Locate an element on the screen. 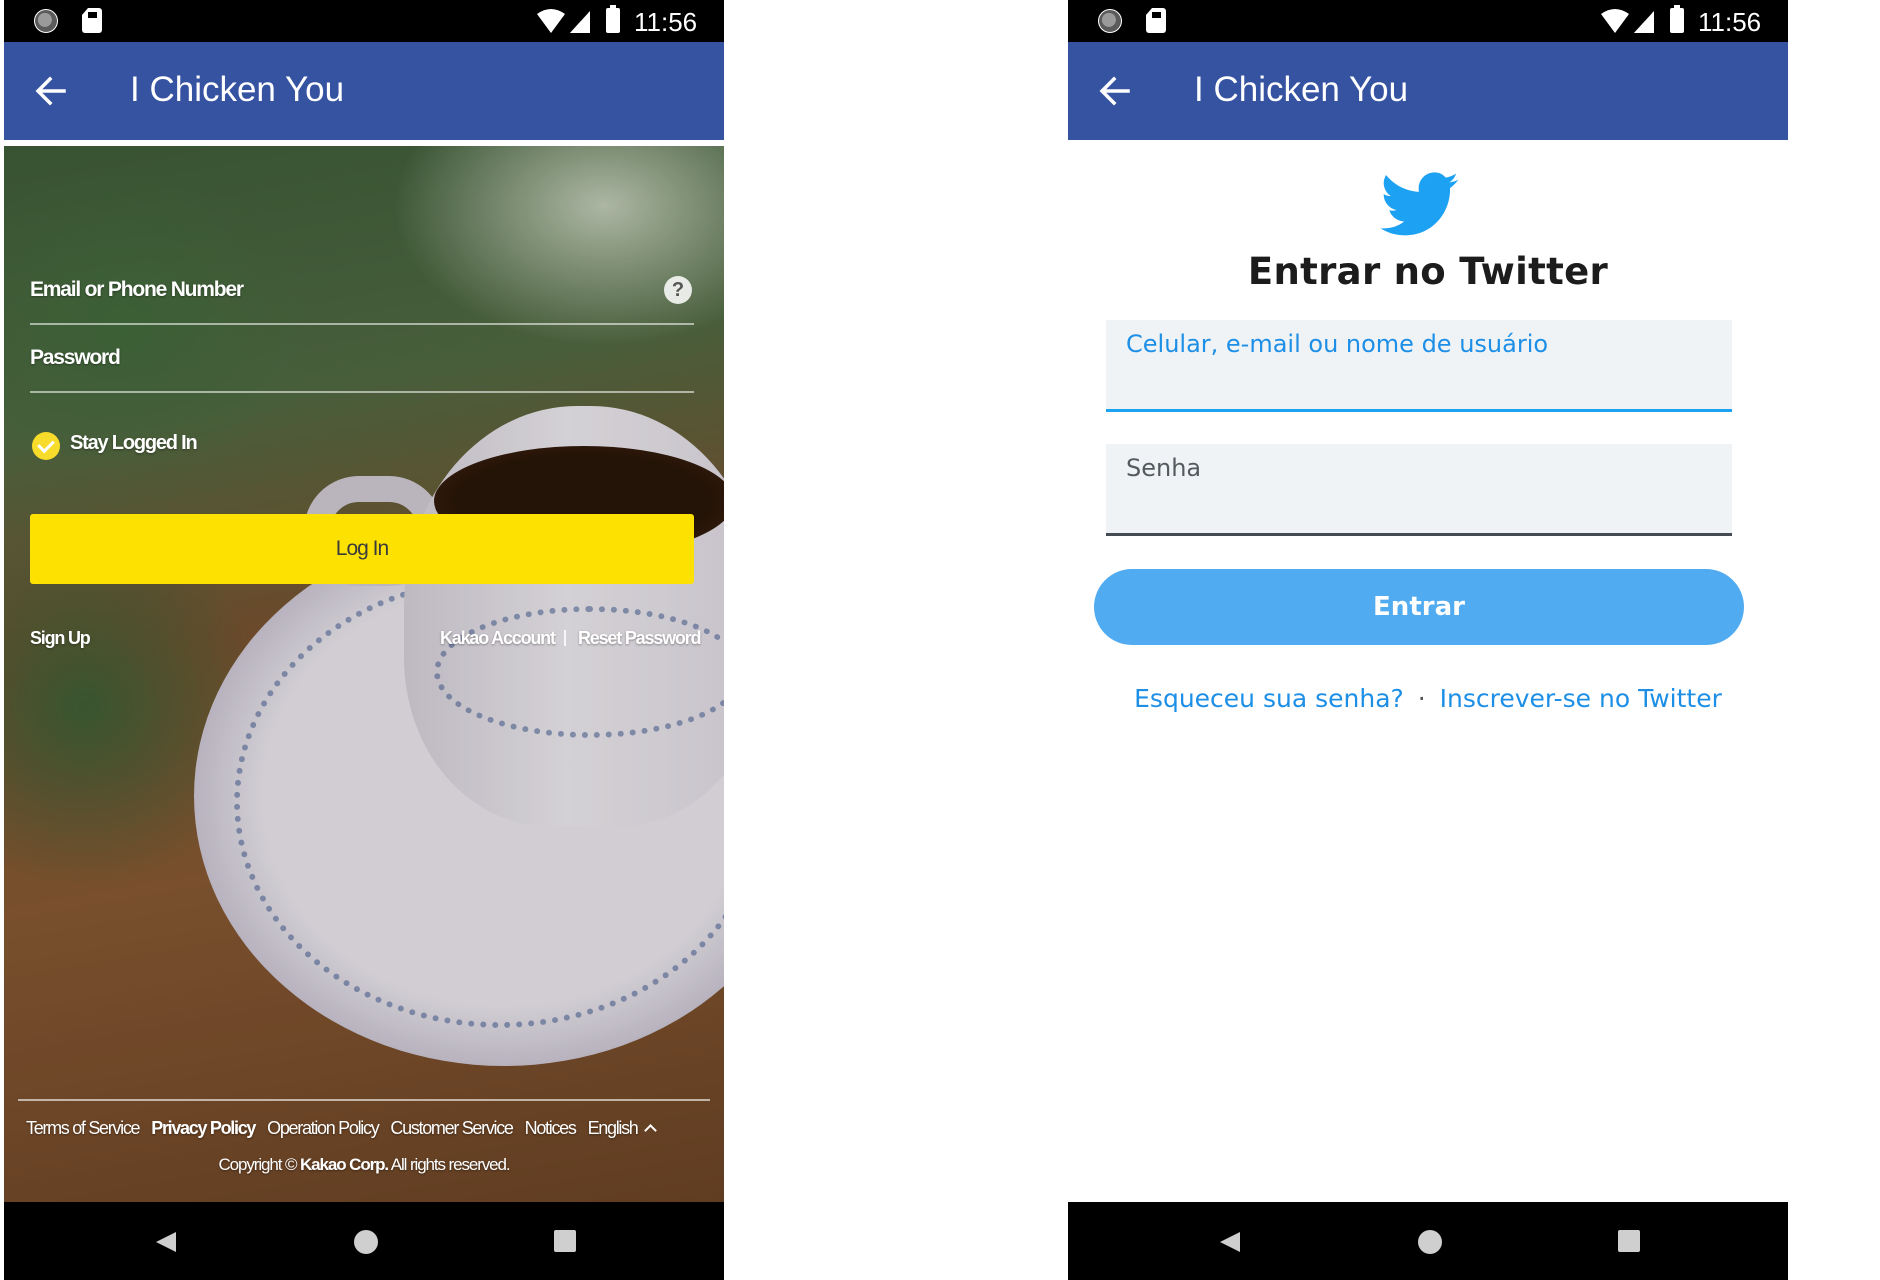  customer-service-link: Customer Service is located at coordinates (452, 1128).